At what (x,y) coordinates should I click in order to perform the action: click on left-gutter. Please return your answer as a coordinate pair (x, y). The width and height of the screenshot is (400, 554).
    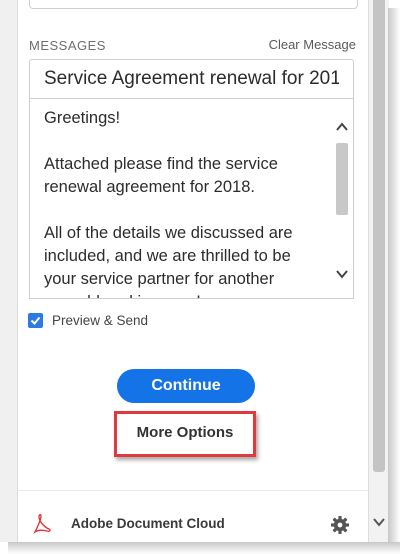
    Looking at the image, I should click on (9, 271).